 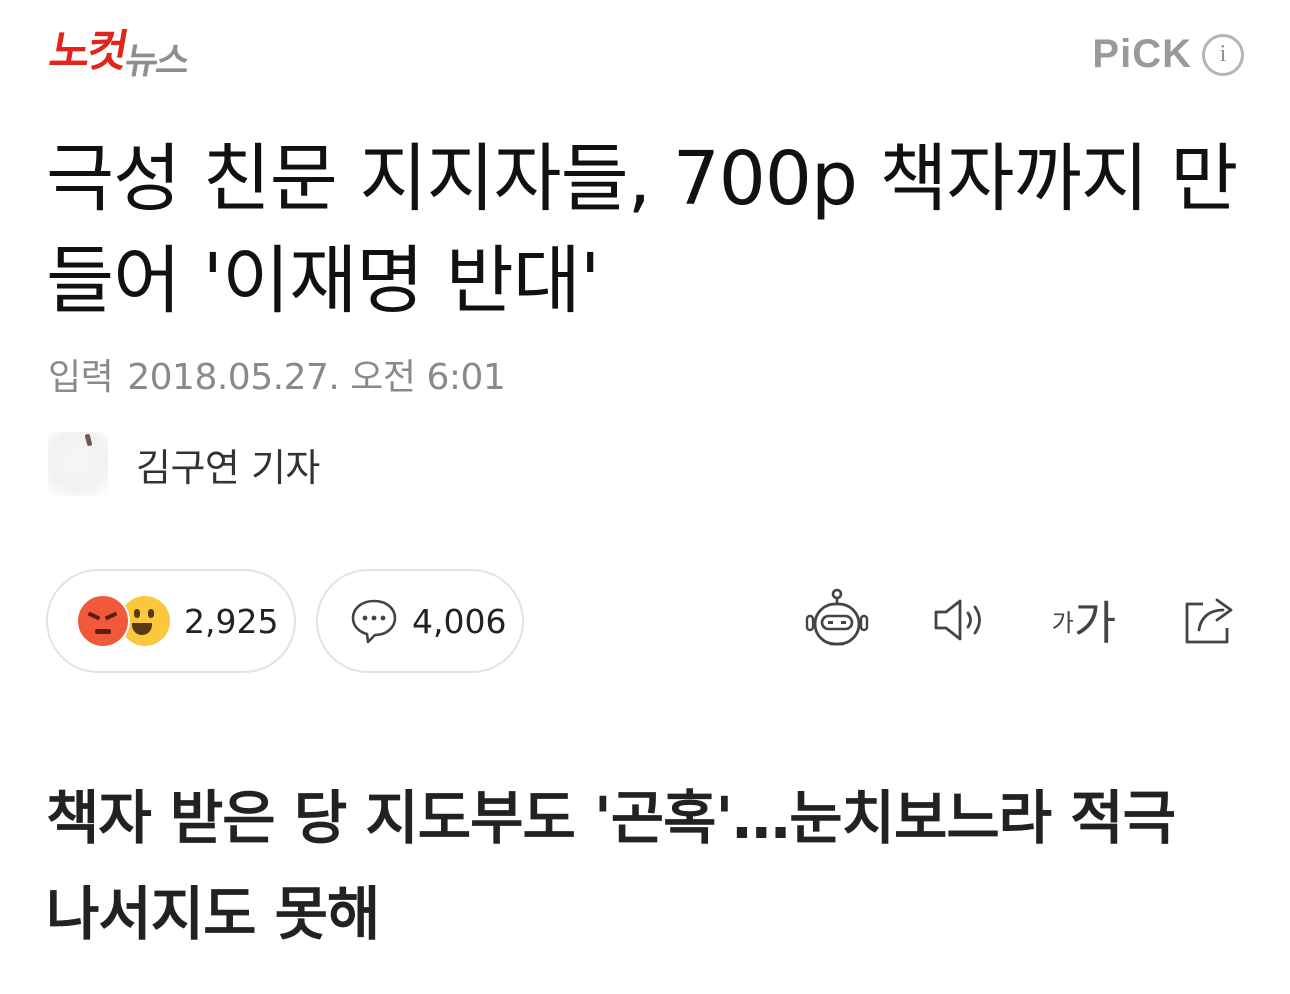 I want to click on text-to-speech-button, so click(x=960, y=620).